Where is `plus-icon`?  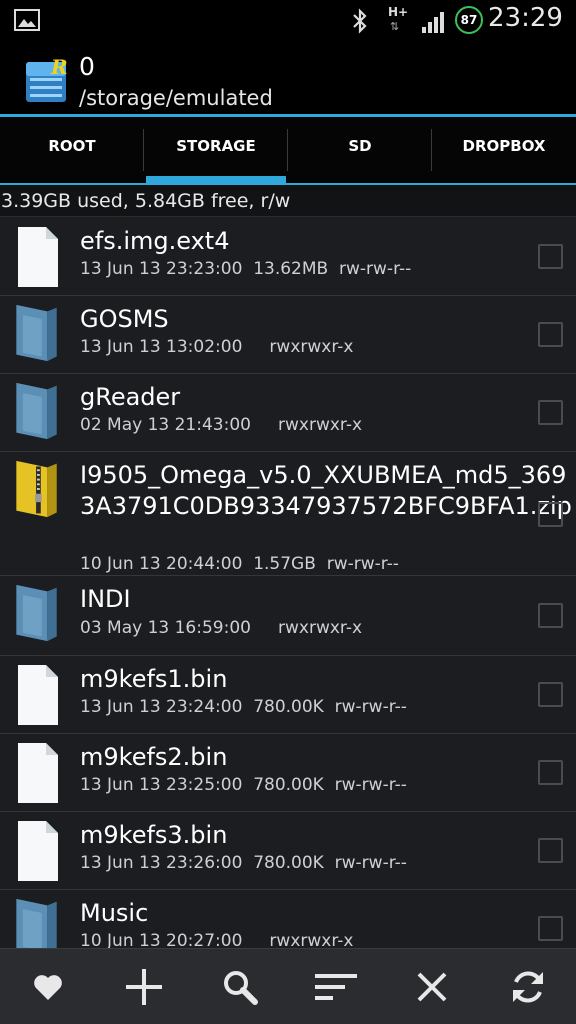 plus-icon is located at coordinates (144, 987).